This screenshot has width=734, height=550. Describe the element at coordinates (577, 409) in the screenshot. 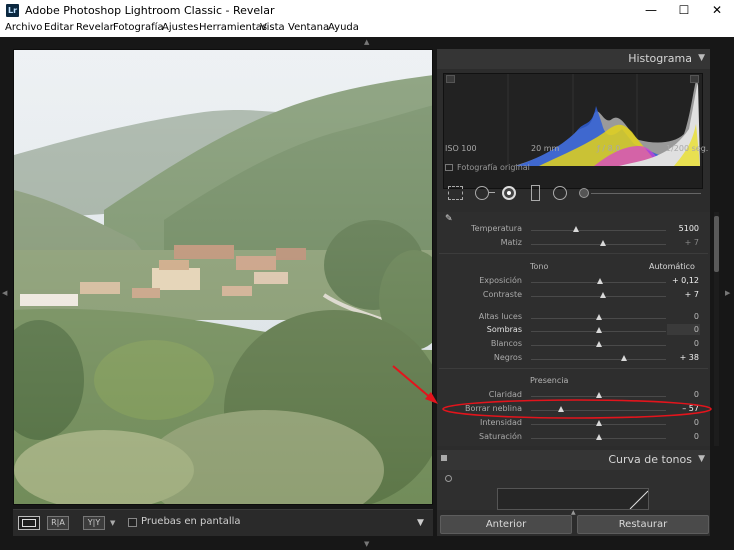

I see `annotation-ellipse` at that location.